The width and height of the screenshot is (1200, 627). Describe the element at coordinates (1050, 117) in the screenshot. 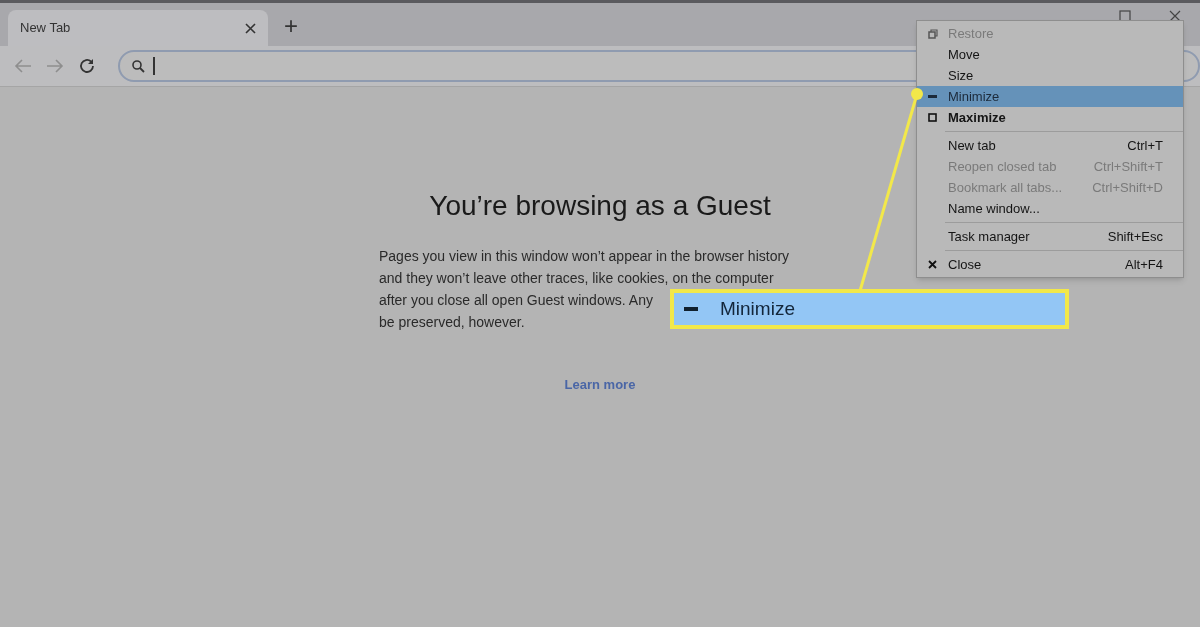

I see `menu-item: Maximize` at that location.